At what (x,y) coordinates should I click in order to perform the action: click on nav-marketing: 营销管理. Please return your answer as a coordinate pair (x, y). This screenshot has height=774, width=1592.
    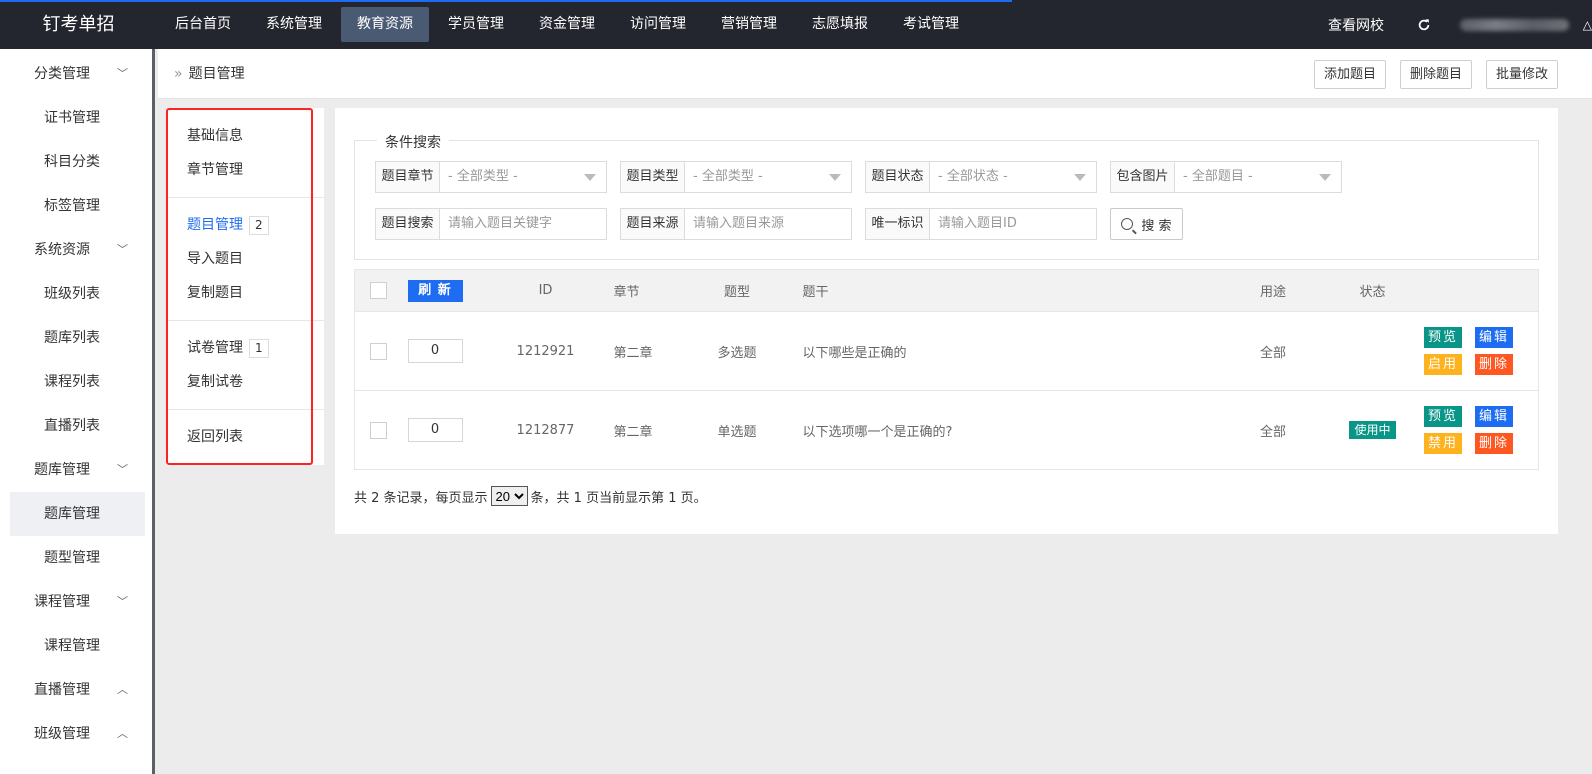
    Looking at the image, I should click on (749, 24).